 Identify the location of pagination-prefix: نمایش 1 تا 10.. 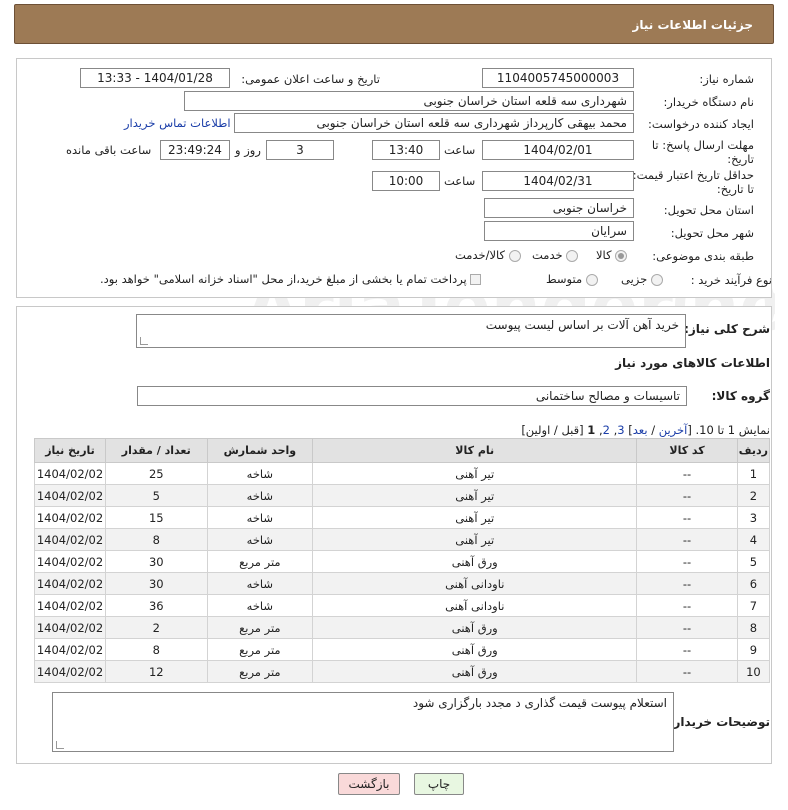
(732, 430).